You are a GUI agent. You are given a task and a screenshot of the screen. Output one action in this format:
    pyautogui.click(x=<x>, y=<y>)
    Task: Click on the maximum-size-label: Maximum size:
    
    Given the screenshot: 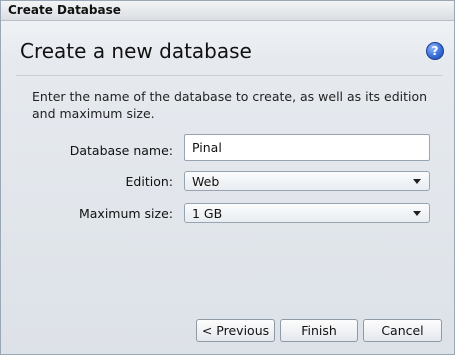 What is the action you would take?
    pyautogui.click(x=125, y=213)
    